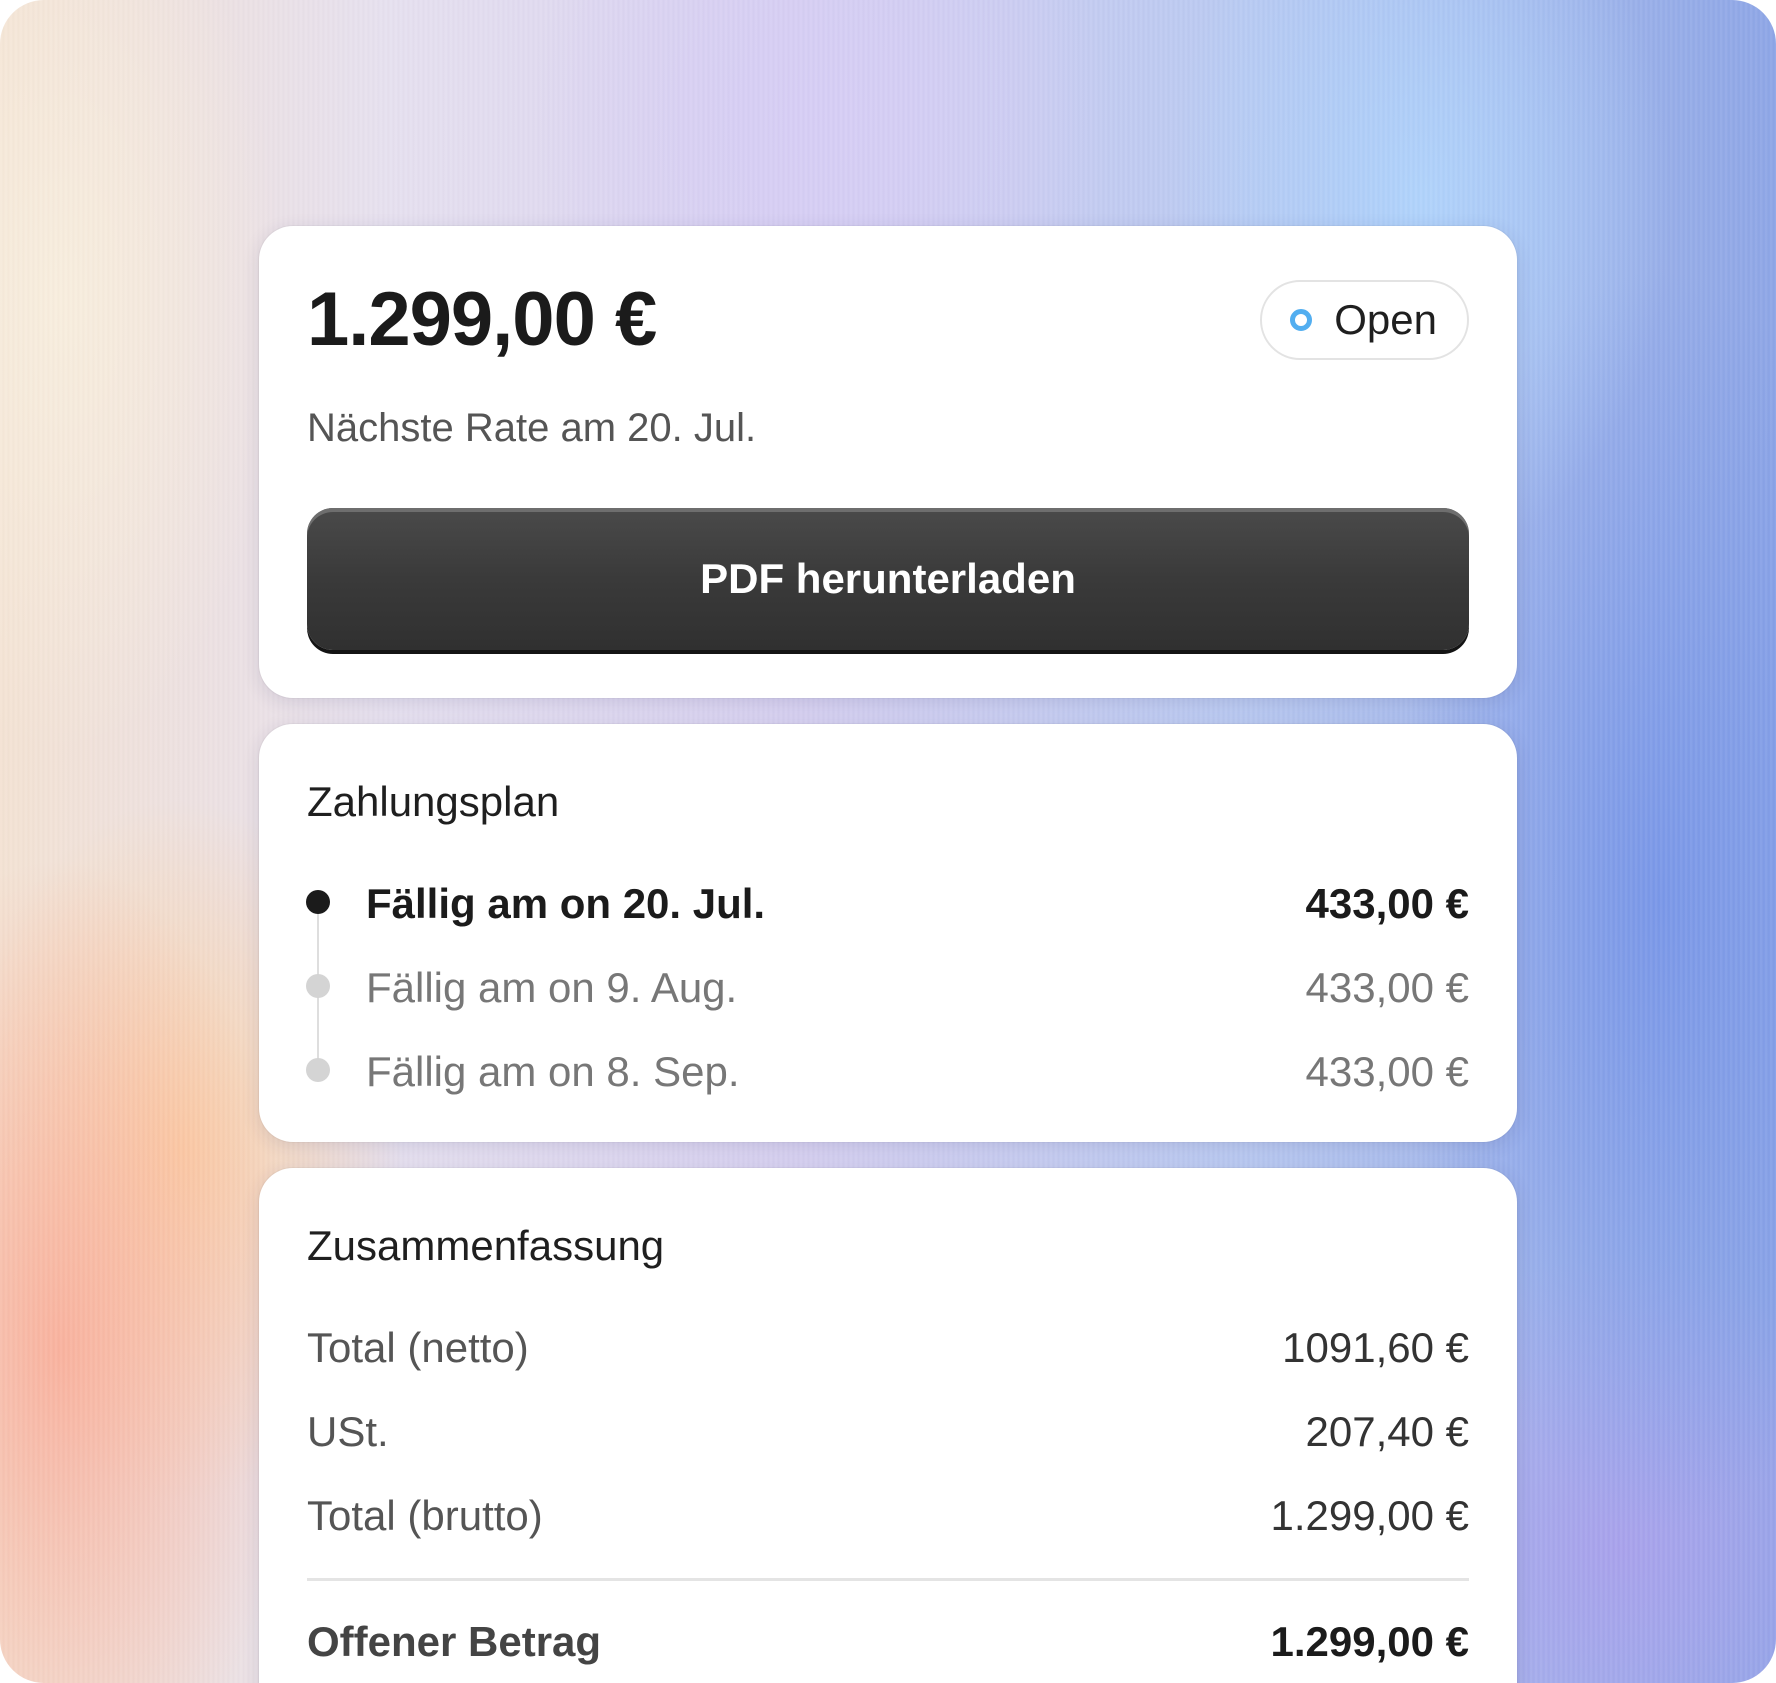  Describe the element at coordinates (888, 579) in the screenshot. I see `download-pdf-button: PDF herunterladen` at that location.